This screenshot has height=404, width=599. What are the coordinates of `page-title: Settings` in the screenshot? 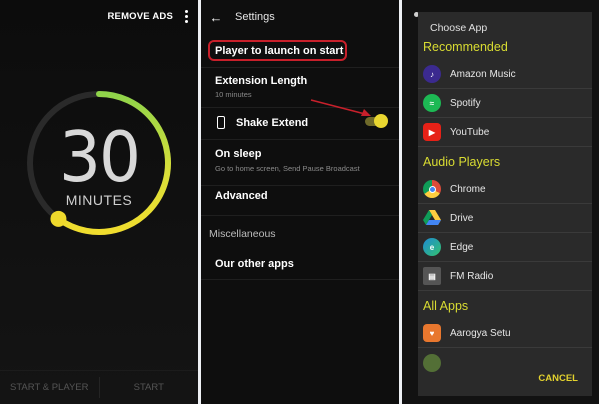 It's located at (255, 17).